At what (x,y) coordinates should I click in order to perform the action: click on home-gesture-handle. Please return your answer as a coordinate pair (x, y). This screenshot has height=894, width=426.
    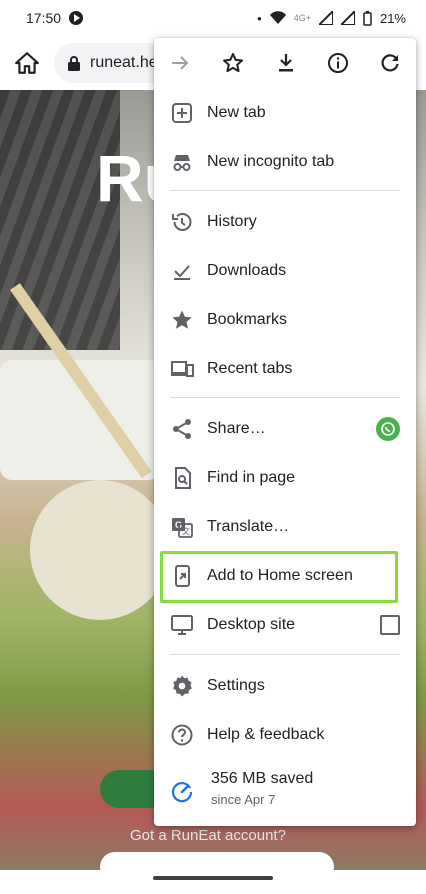
    Looking at the image, I should click on (213, 878).